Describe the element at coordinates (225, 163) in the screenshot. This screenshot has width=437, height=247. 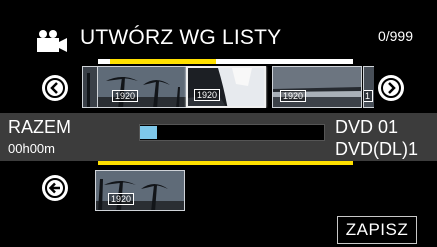
I see `playlist-scrollbar` at that location.